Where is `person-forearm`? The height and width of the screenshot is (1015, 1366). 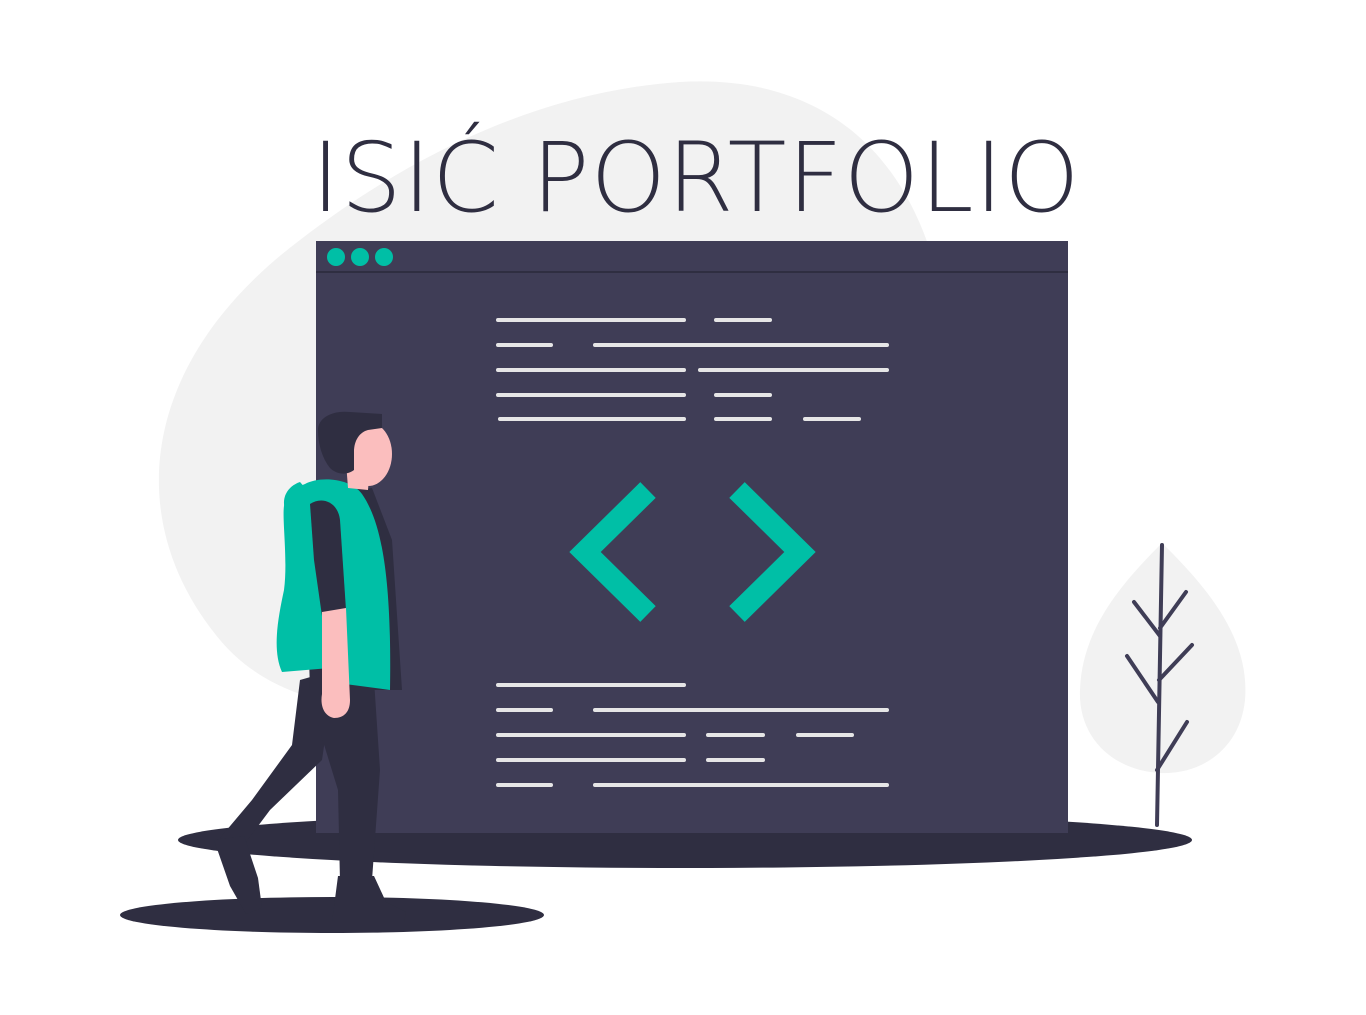 person-forearm is located at coordinates (335, 663).